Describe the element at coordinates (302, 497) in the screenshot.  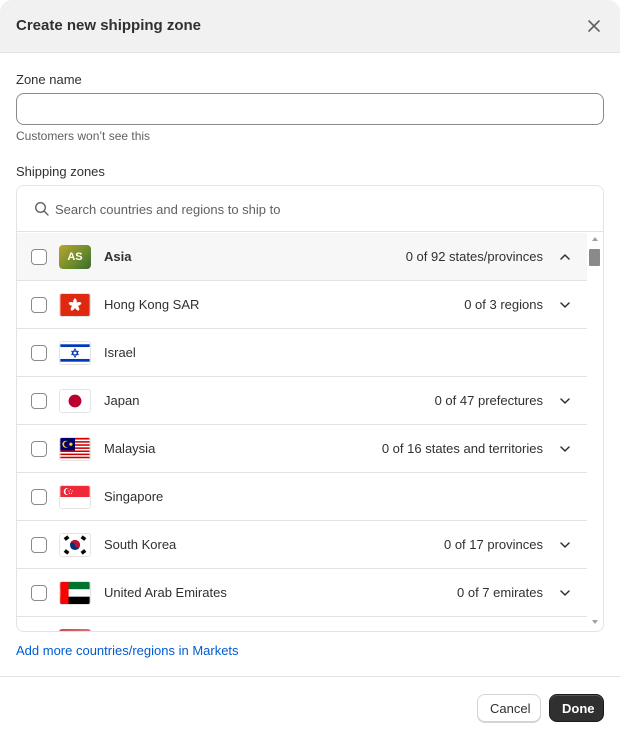
I see `country-row: Singapore` at that location.